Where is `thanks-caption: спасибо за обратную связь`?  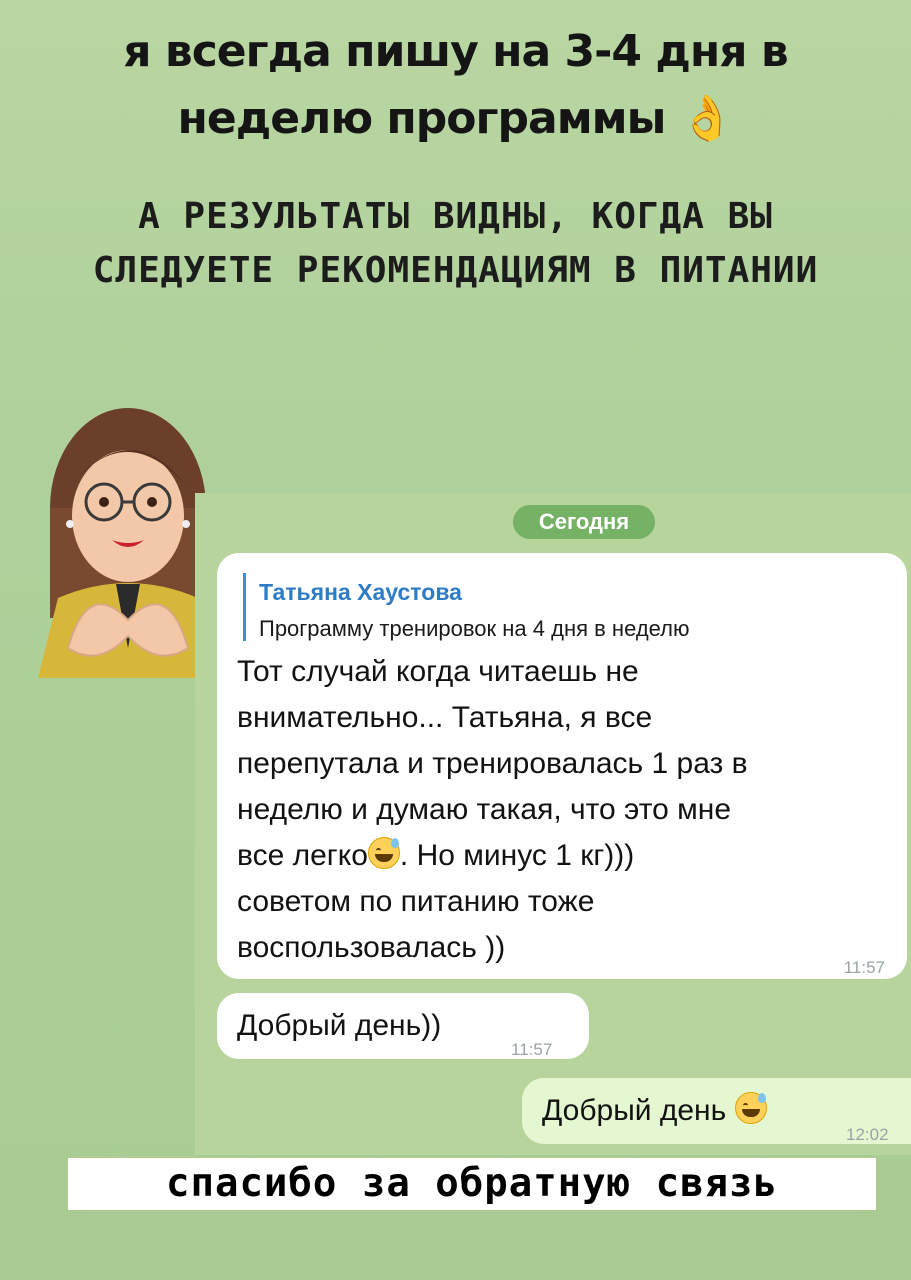 thanks-caption: спасибо за обратную связь is located at coordinates (472, 1184).